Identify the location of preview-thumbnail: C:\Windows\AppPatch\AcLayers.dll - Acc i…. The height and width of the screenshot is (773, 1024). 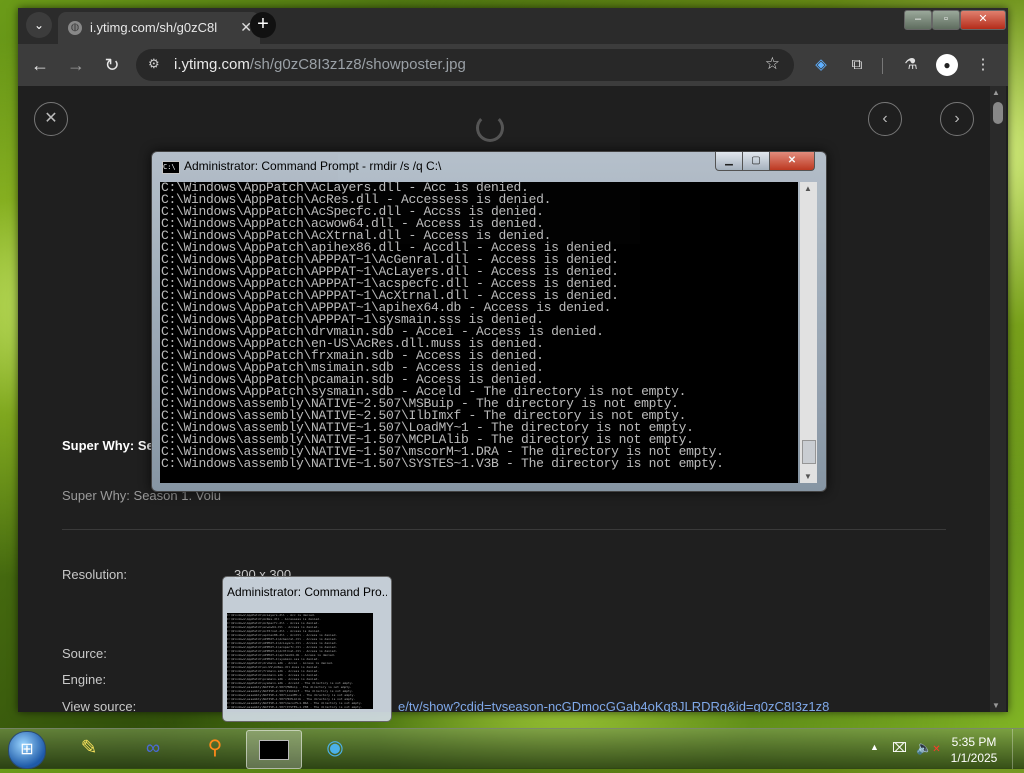
(300, 661).